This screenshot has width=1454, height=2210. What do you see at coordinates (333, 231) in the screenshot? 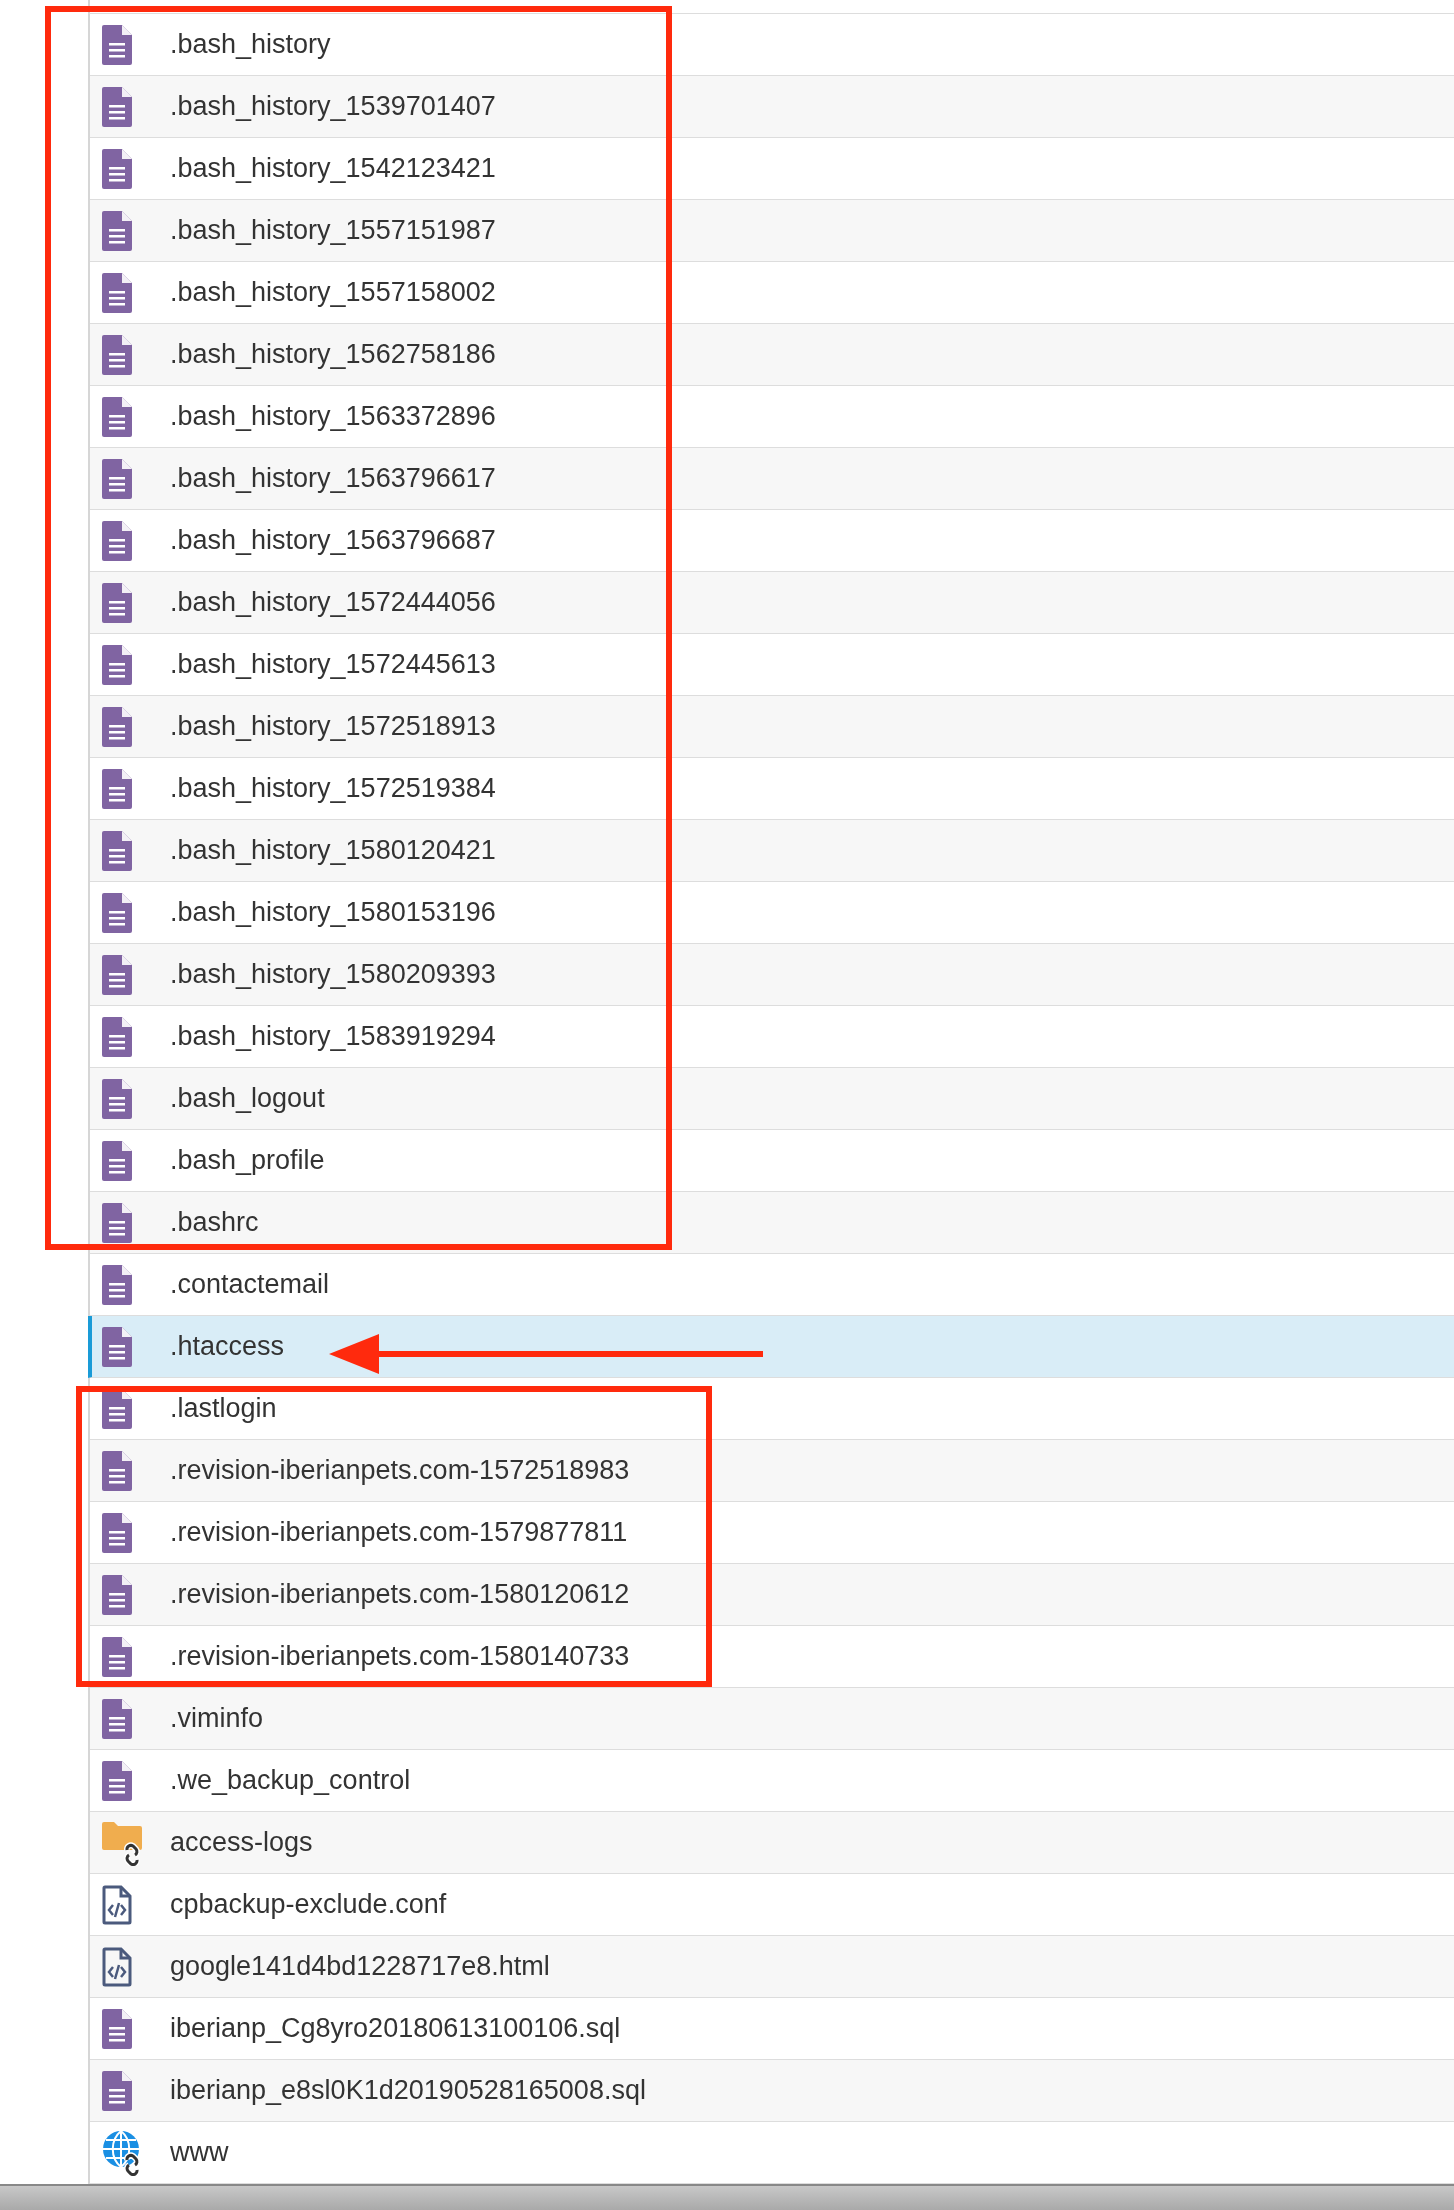
I see `file-name: .bash_history_1557151987` at bounding box center [333, 231].